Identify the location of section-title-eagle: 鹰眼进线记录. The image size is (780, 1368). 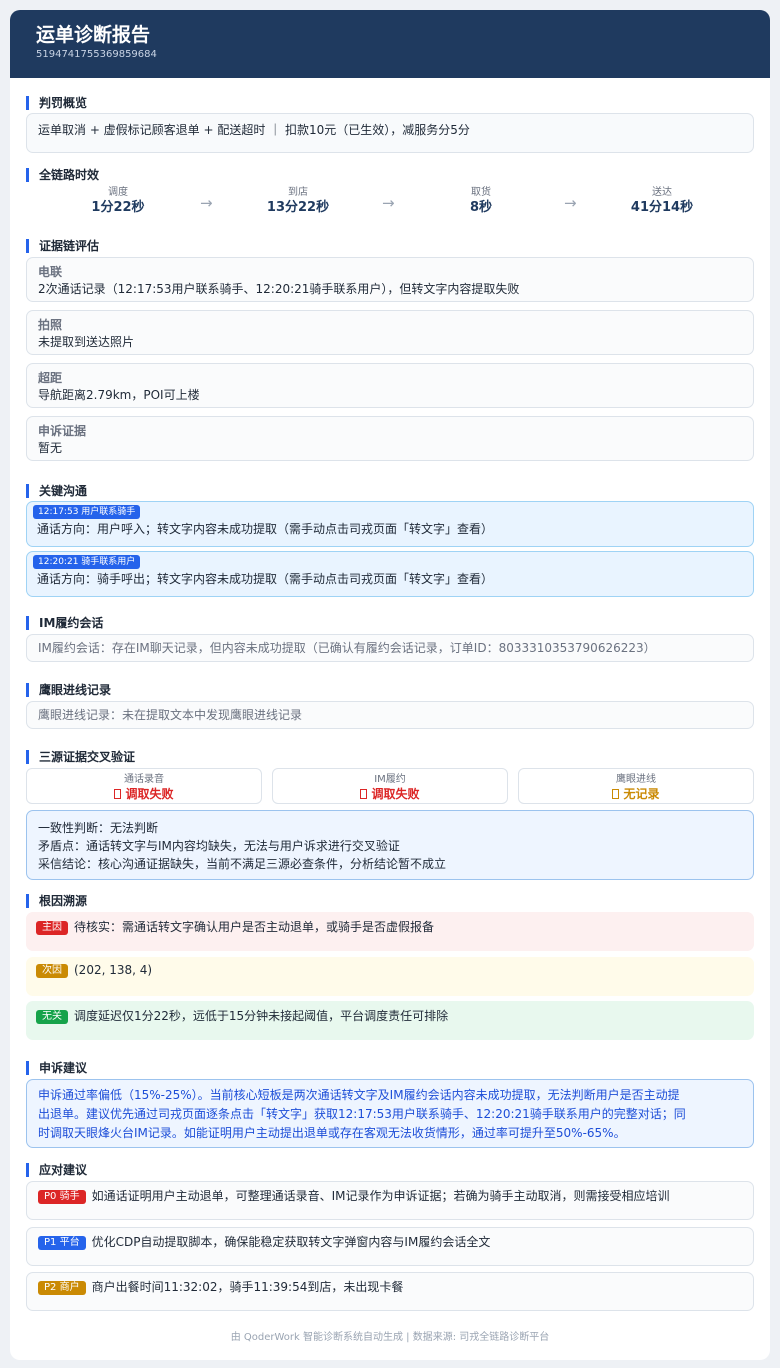
(68, 690).